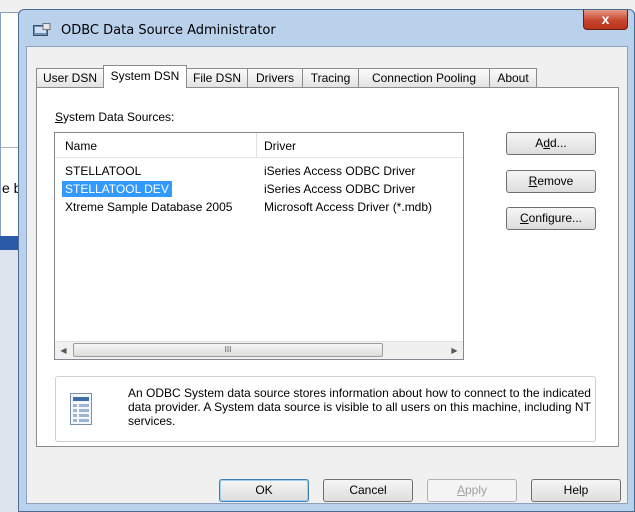 This screenshot has width=635, height=512. I want to click on dsn-driver: Microsoft Access Driver (*.mdb), so click(348, 207).